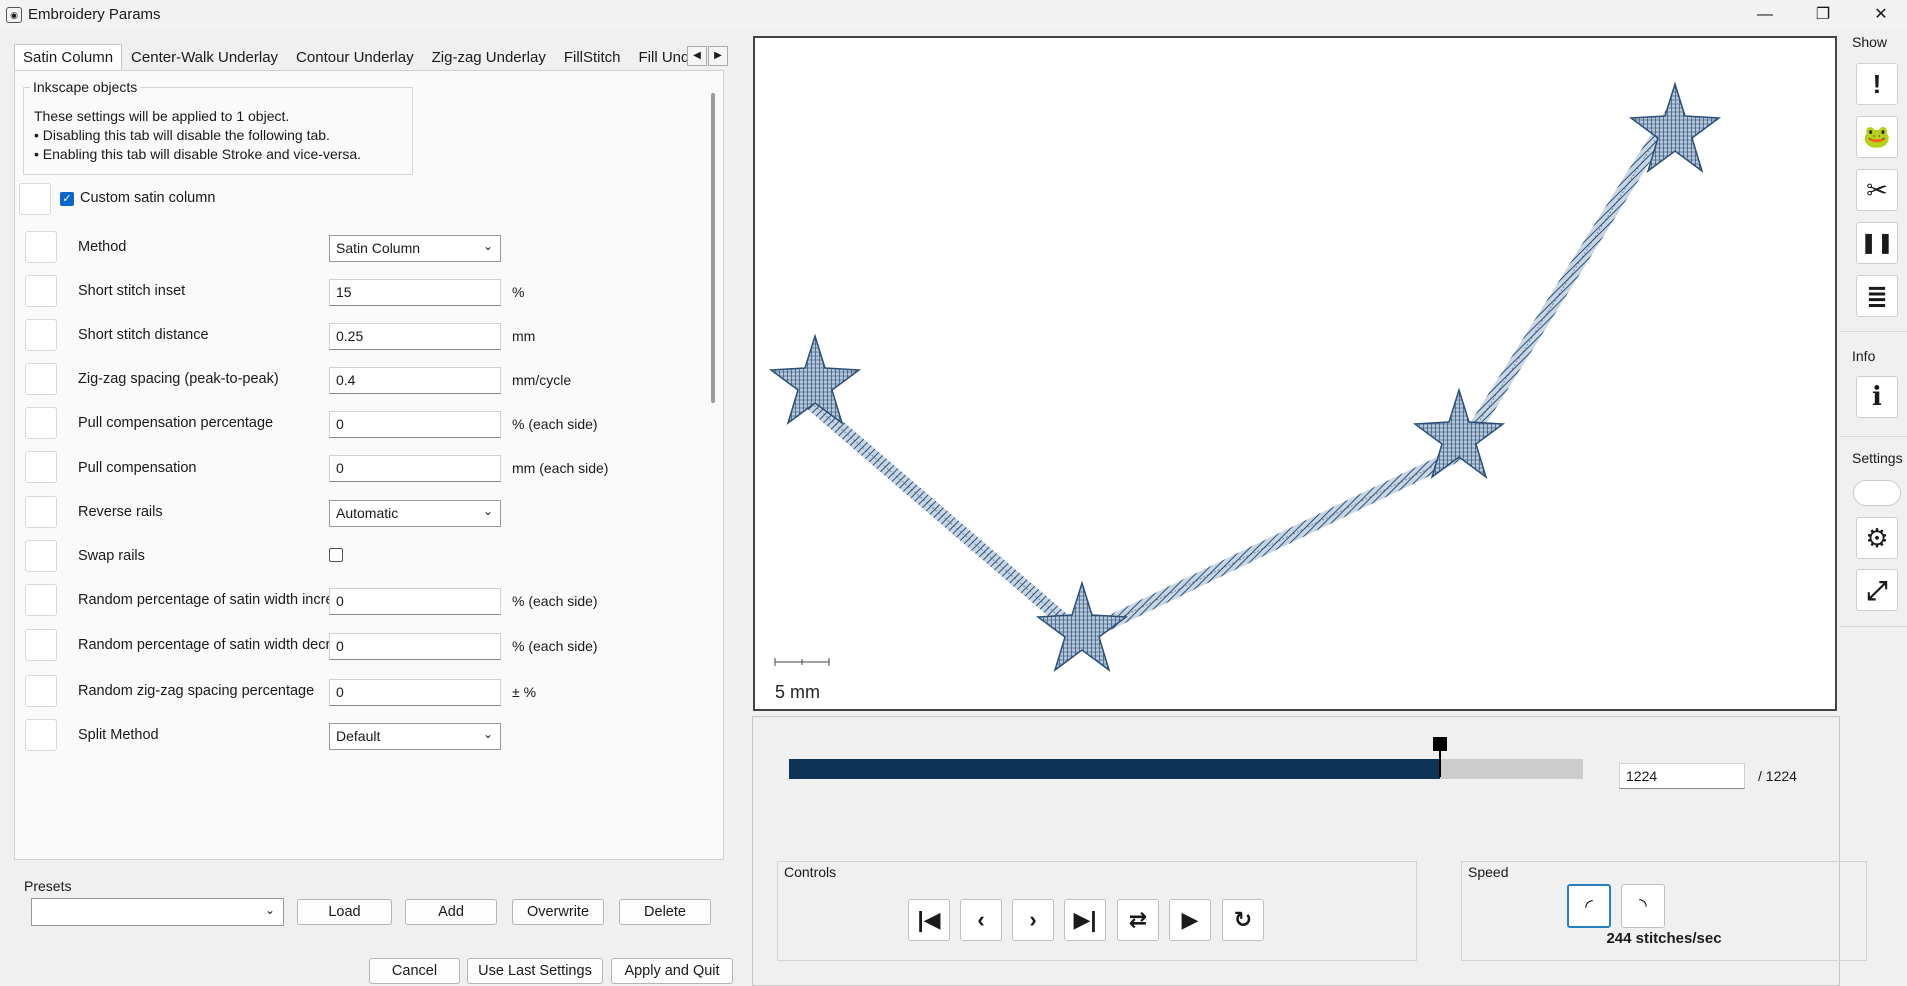 Image resolution: width=1907 pixels, height=986 pixels. I want to click on random-width-increase-input: 0, so click(415, 601).